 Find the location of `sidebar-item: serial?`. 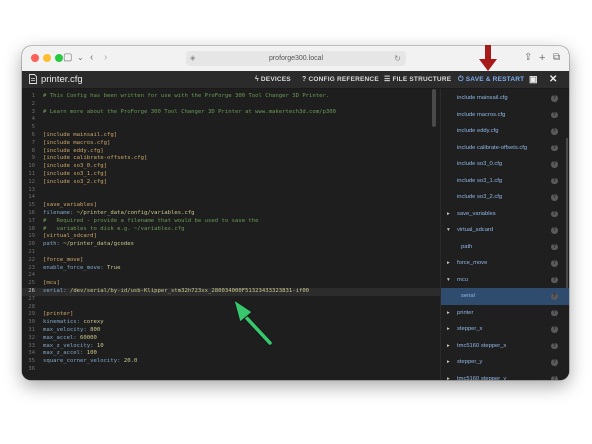

sidebar-item: serial? is located at coordinates (505, 296).